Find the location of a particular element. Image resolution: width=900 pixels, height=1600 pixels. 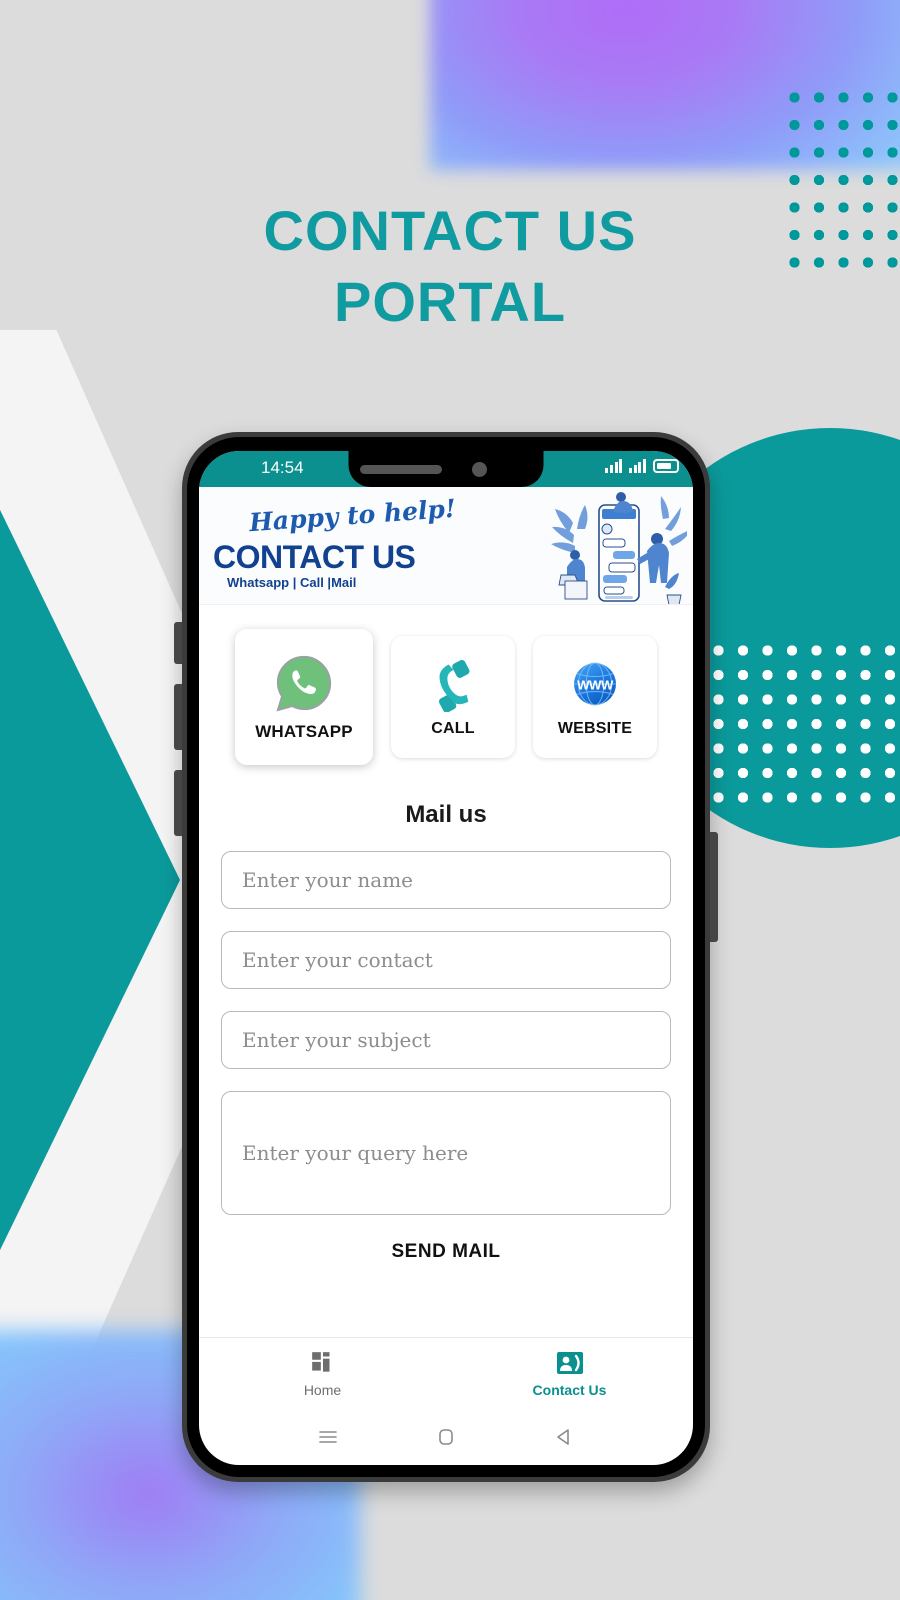

page-title: CONTACT US PORTAL is located at coordinates (450, 266).